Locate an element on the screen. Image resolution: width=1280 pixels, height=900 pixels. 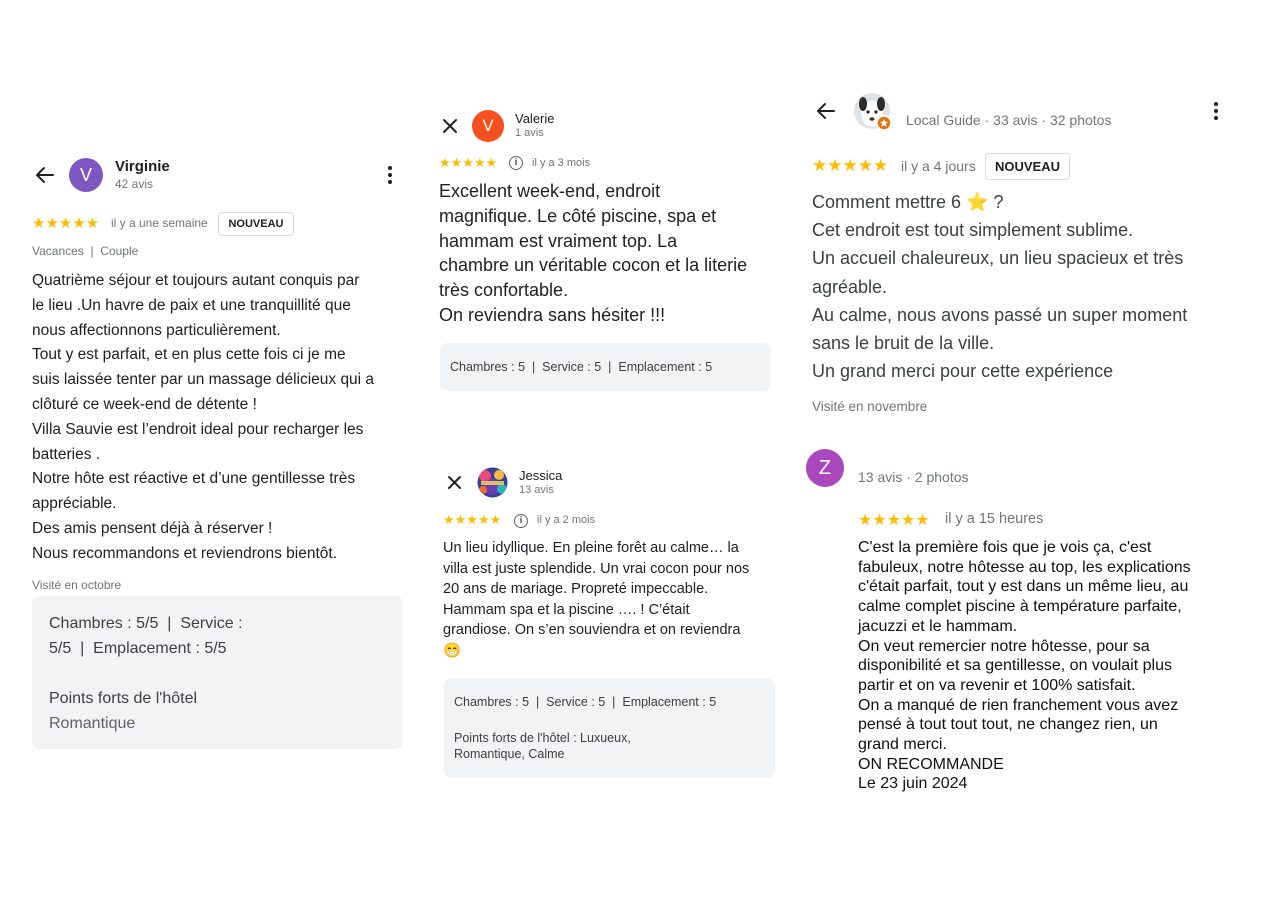
ratings-line-1: Chambres : 5/5 | Service : is located at coordinates (146, 623).